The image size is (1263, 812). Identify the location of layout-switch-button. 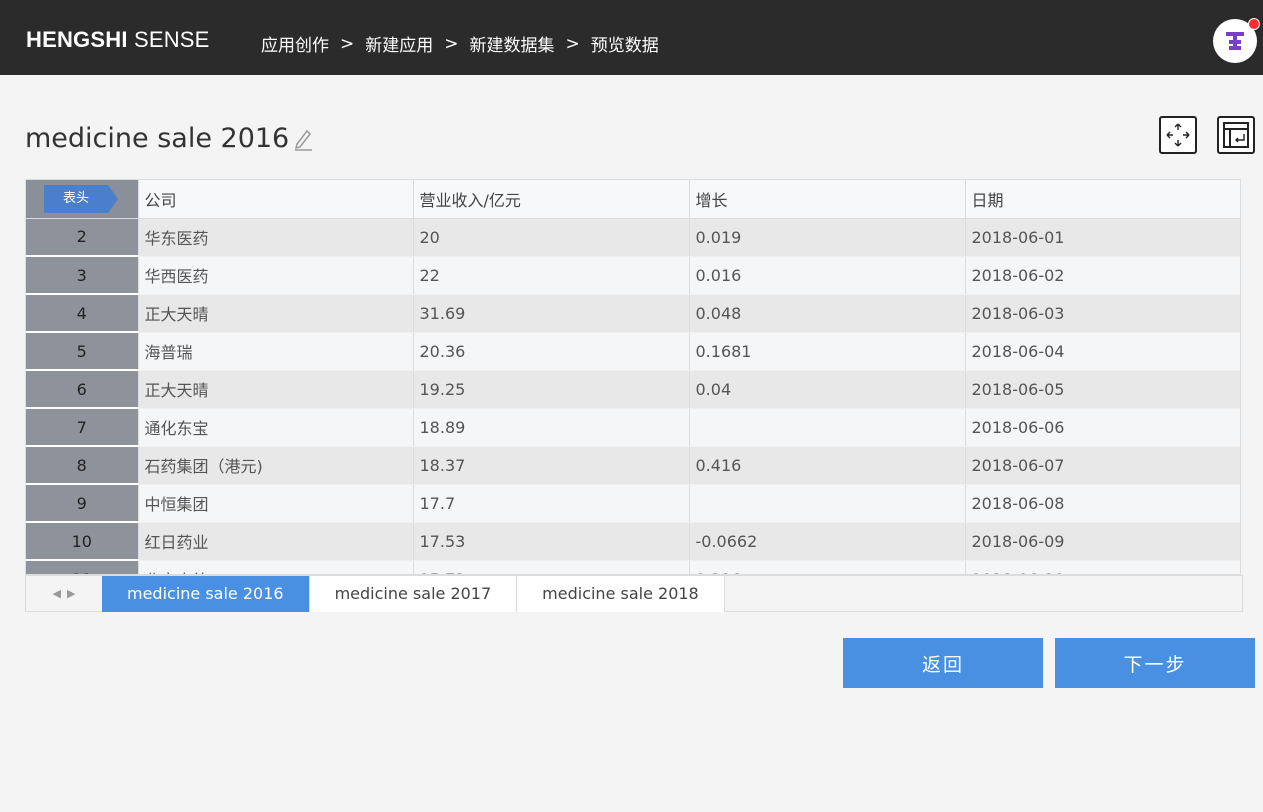
(1236, 135).